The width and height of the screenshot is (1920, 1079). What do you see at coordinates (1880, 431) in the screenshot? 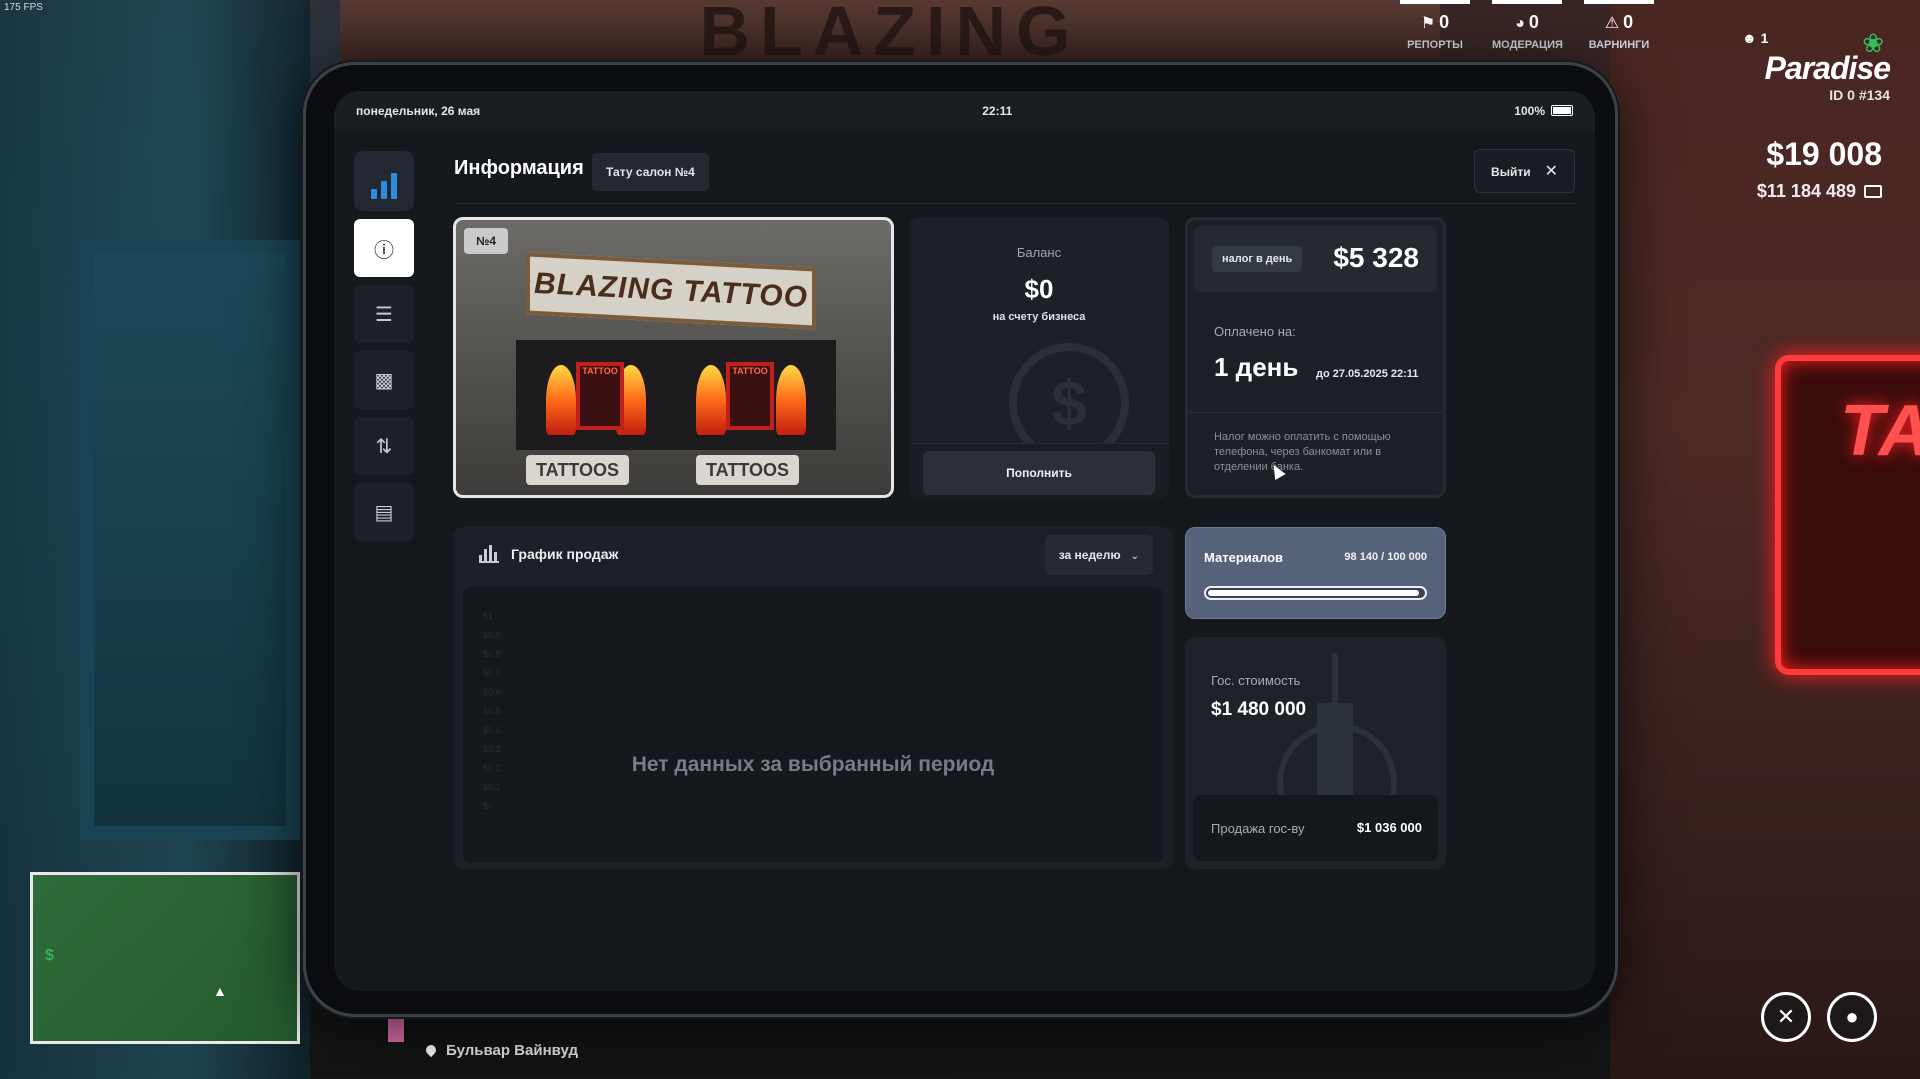
I see `neon-sign-text: TA` at bounding box center [1880, 431].